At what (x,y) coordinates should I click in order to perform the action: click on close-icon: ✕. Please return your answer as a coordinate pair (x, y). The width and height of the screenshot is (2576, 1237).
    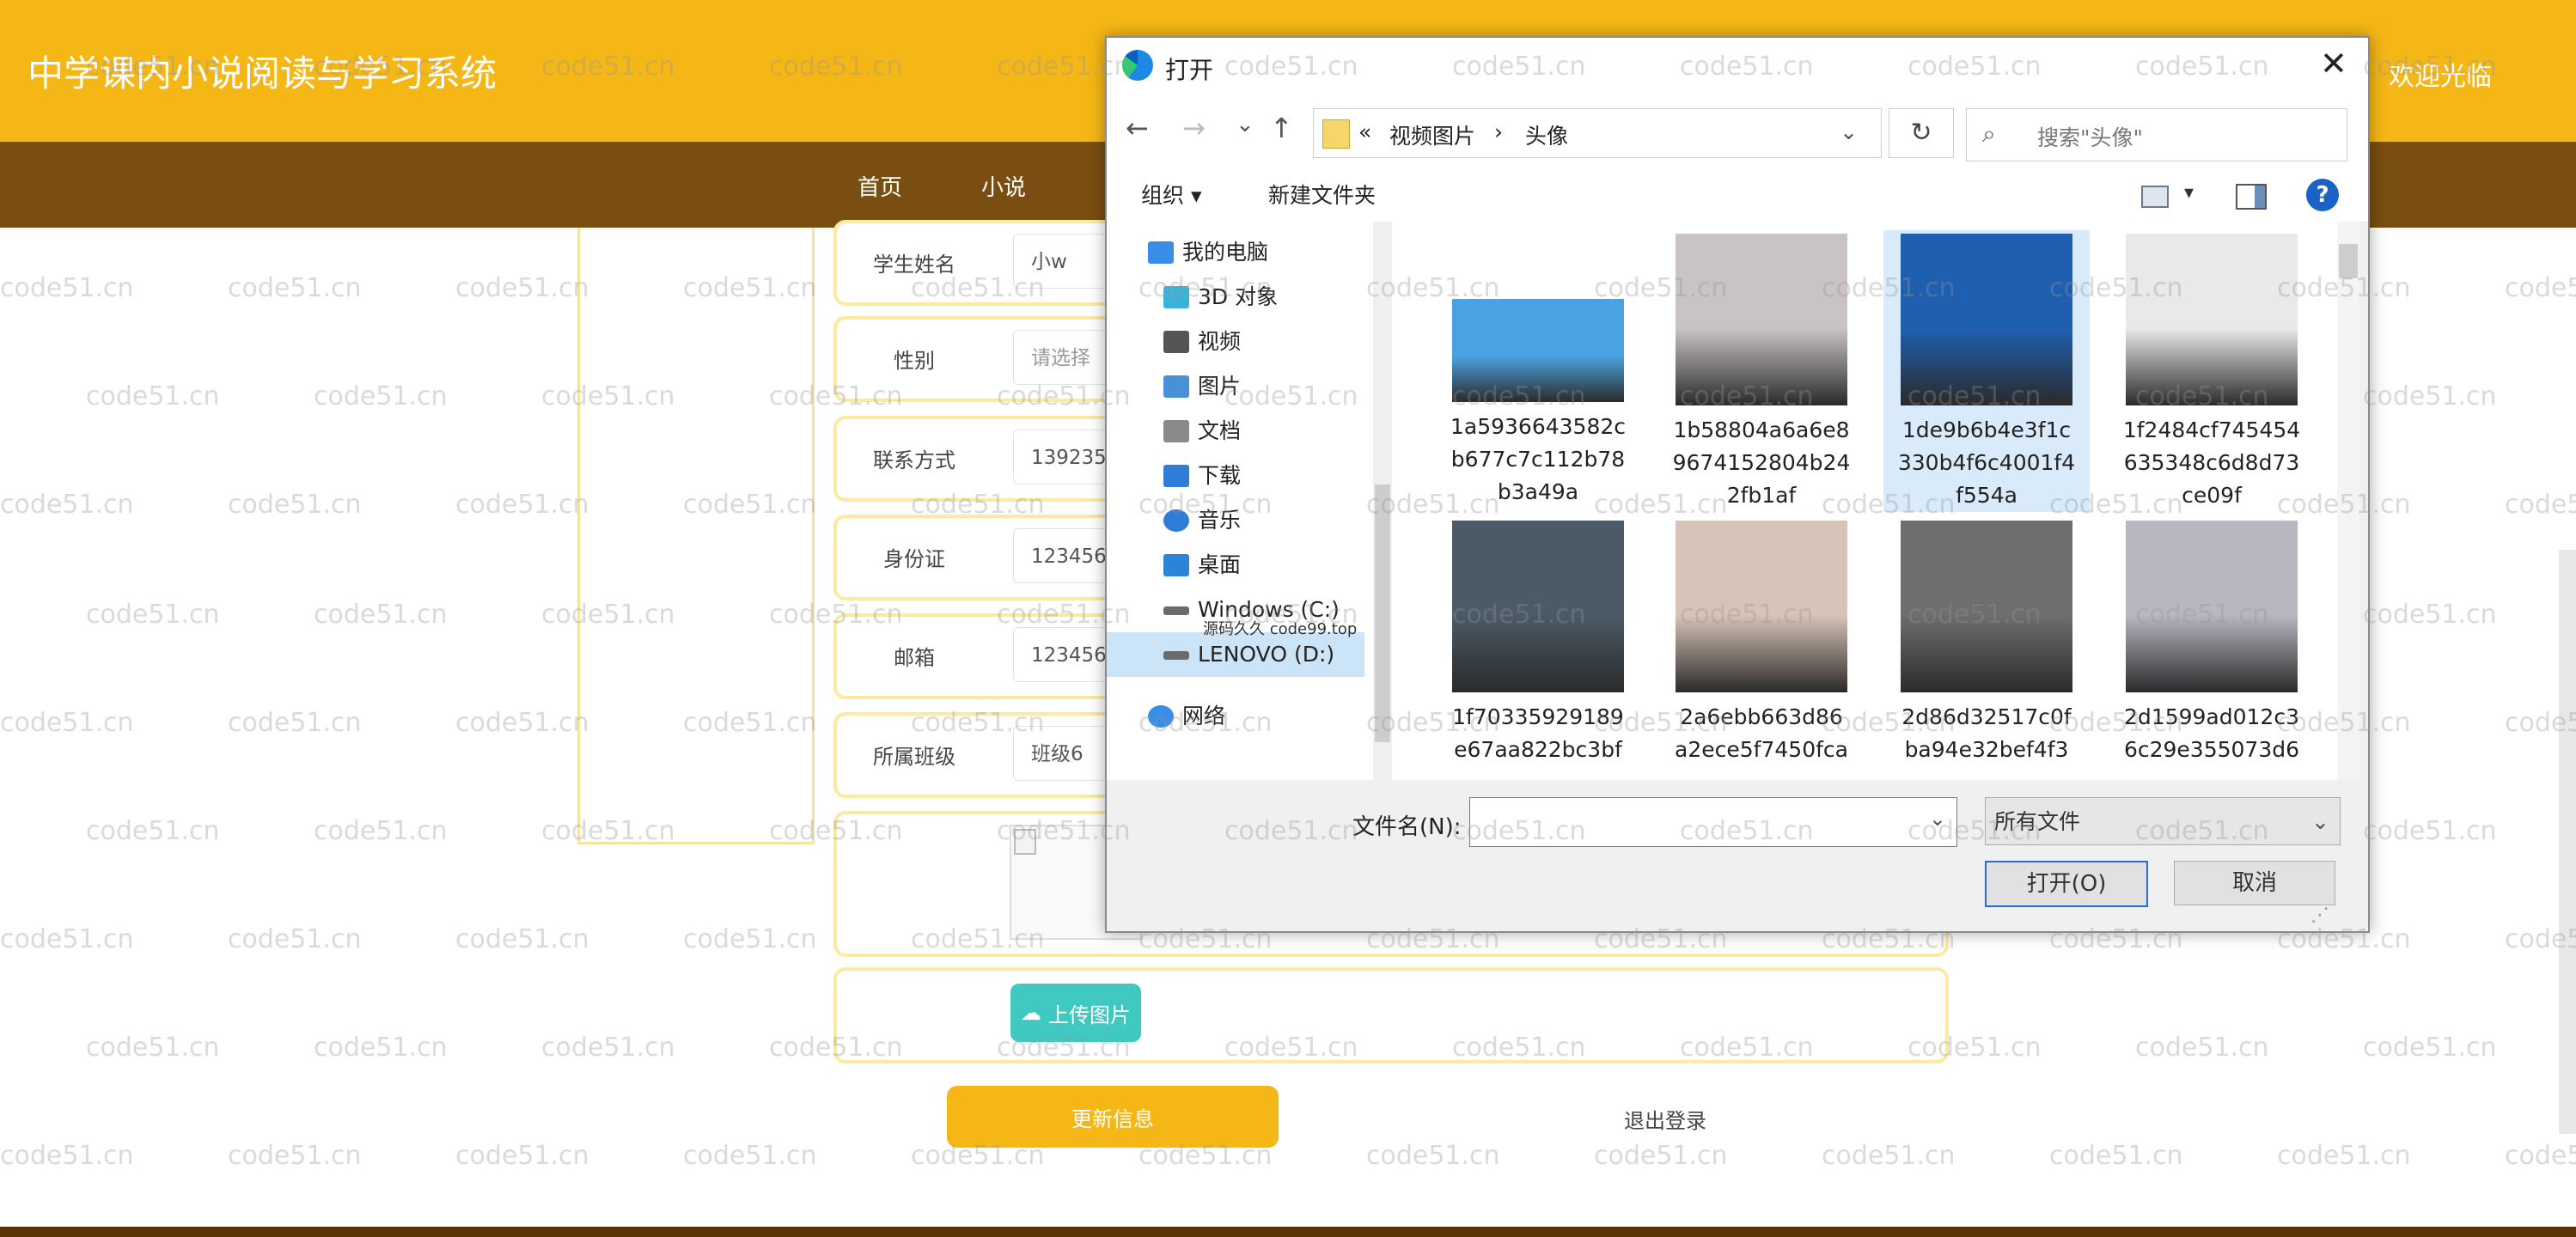
    Looking at the image, I should click on (2333, 63).